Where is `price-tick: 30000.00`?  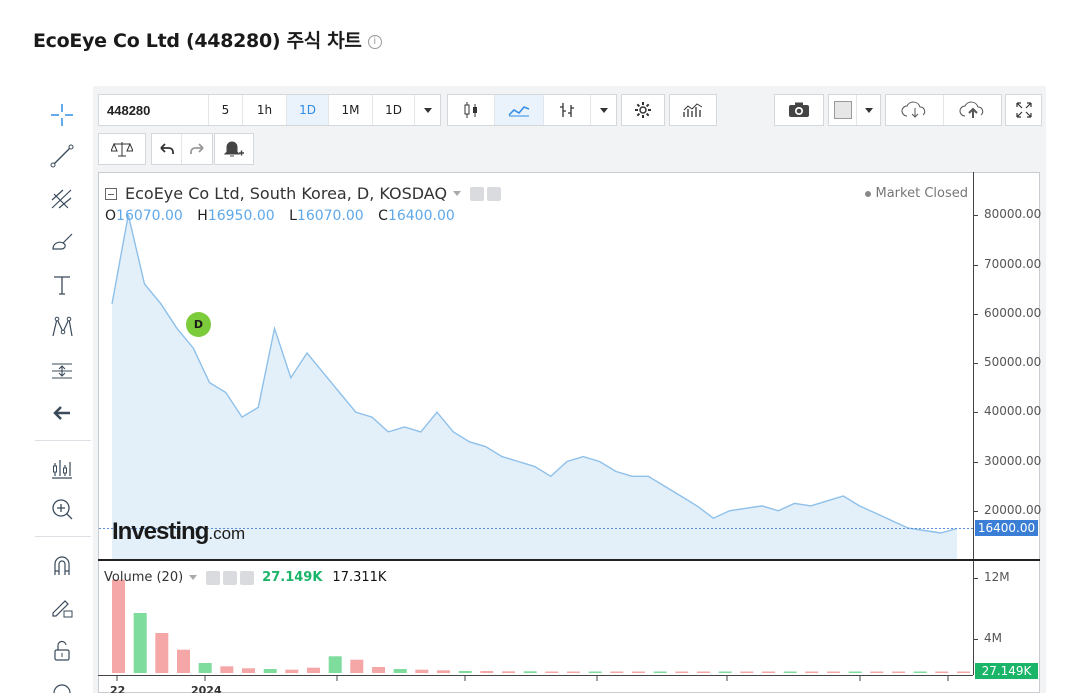 price-tick: 30000.00 is located at coordinates (1007, 461).